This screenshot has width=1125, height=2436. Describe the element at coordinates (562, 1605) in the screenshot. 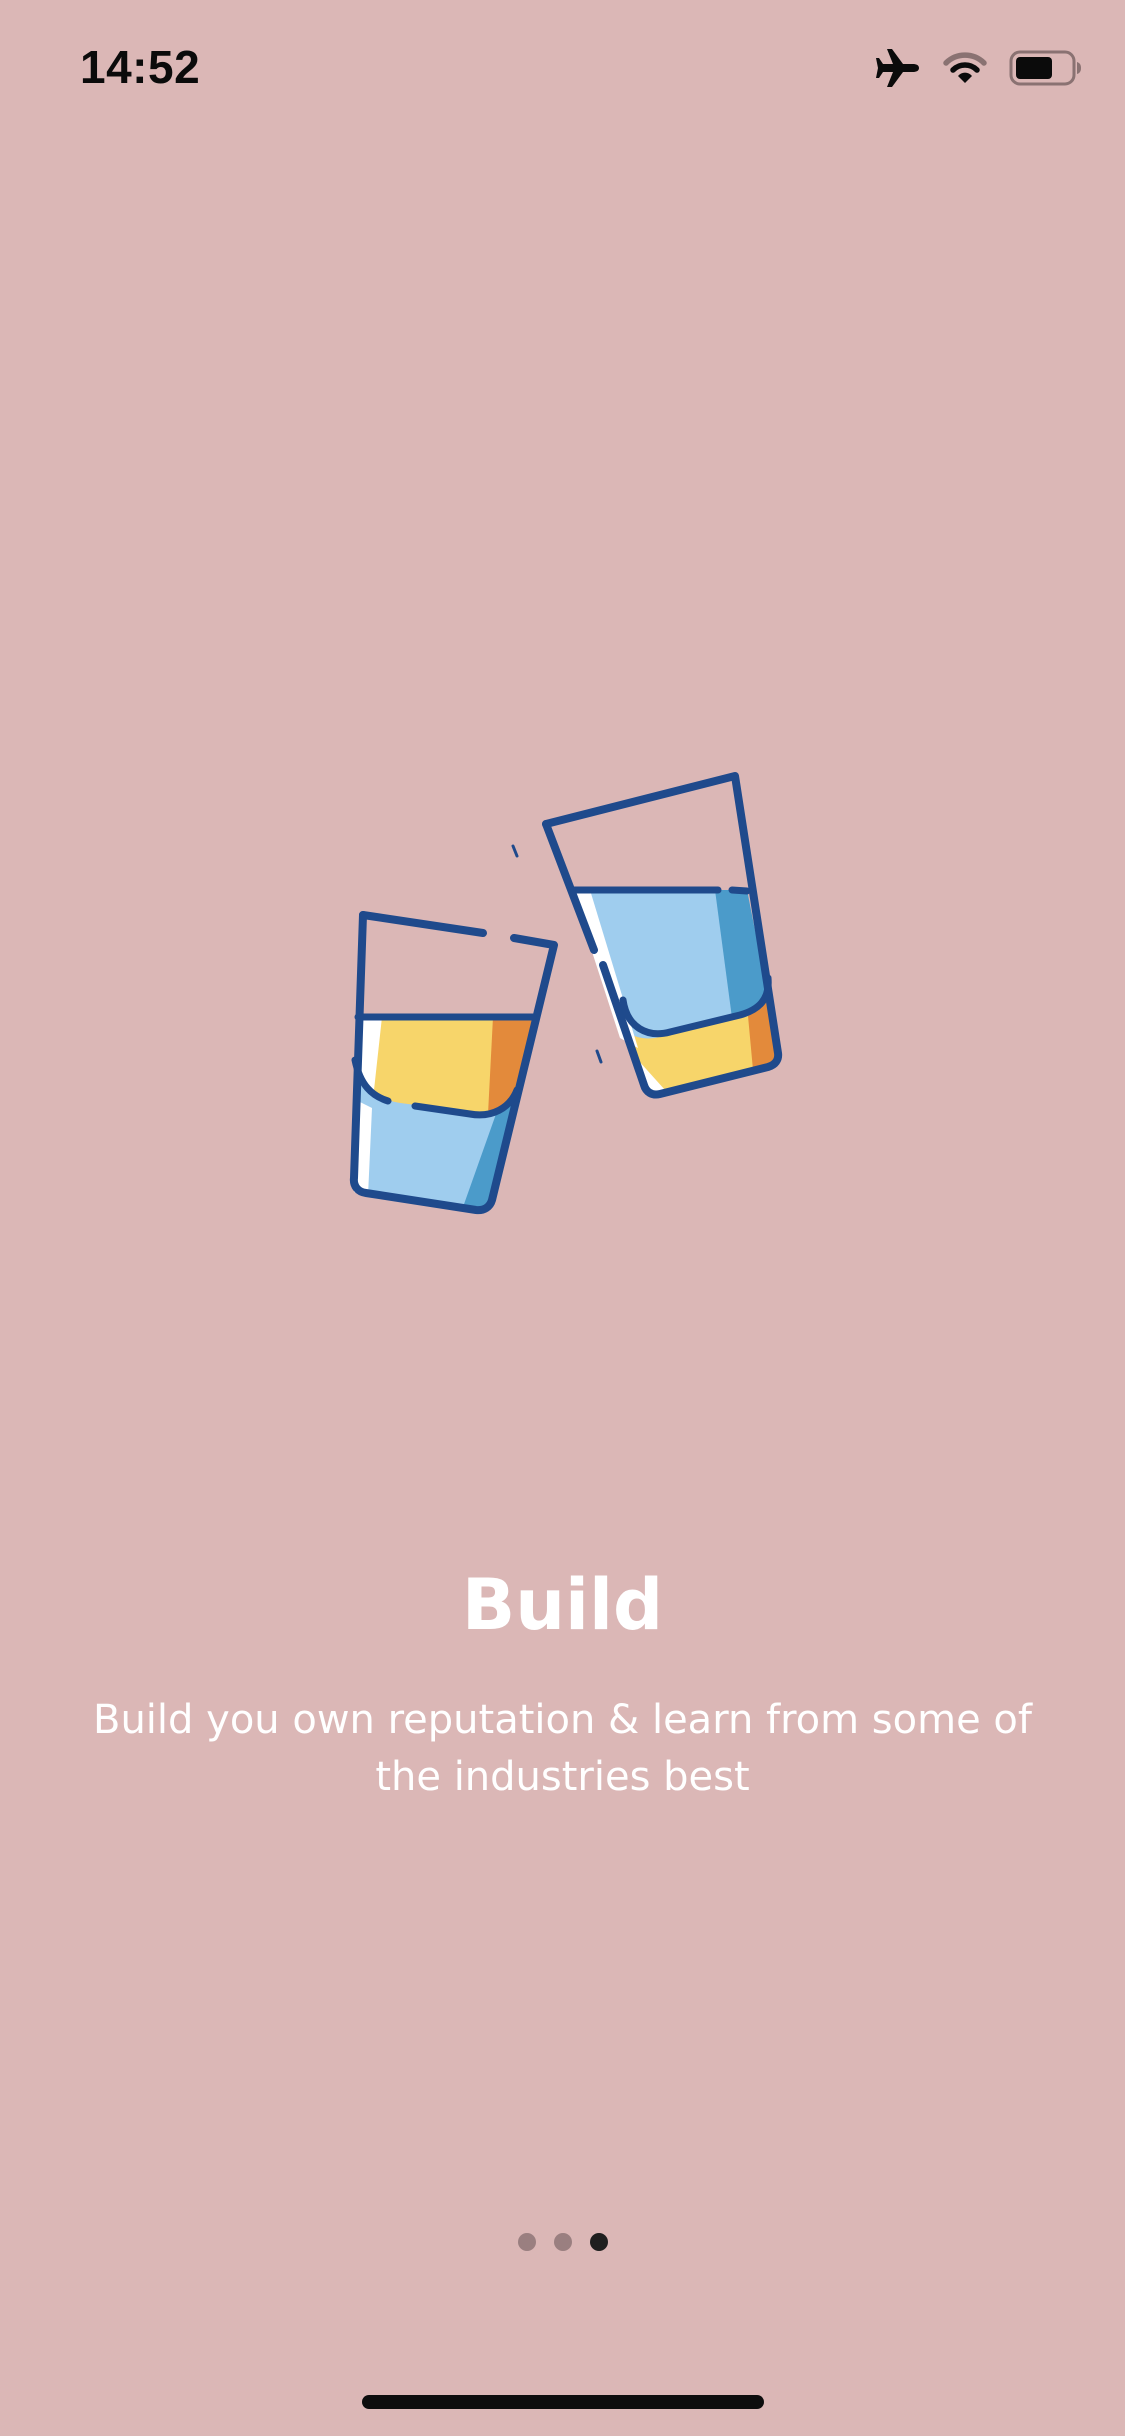

I see `onboarding-title: Build` at that location.